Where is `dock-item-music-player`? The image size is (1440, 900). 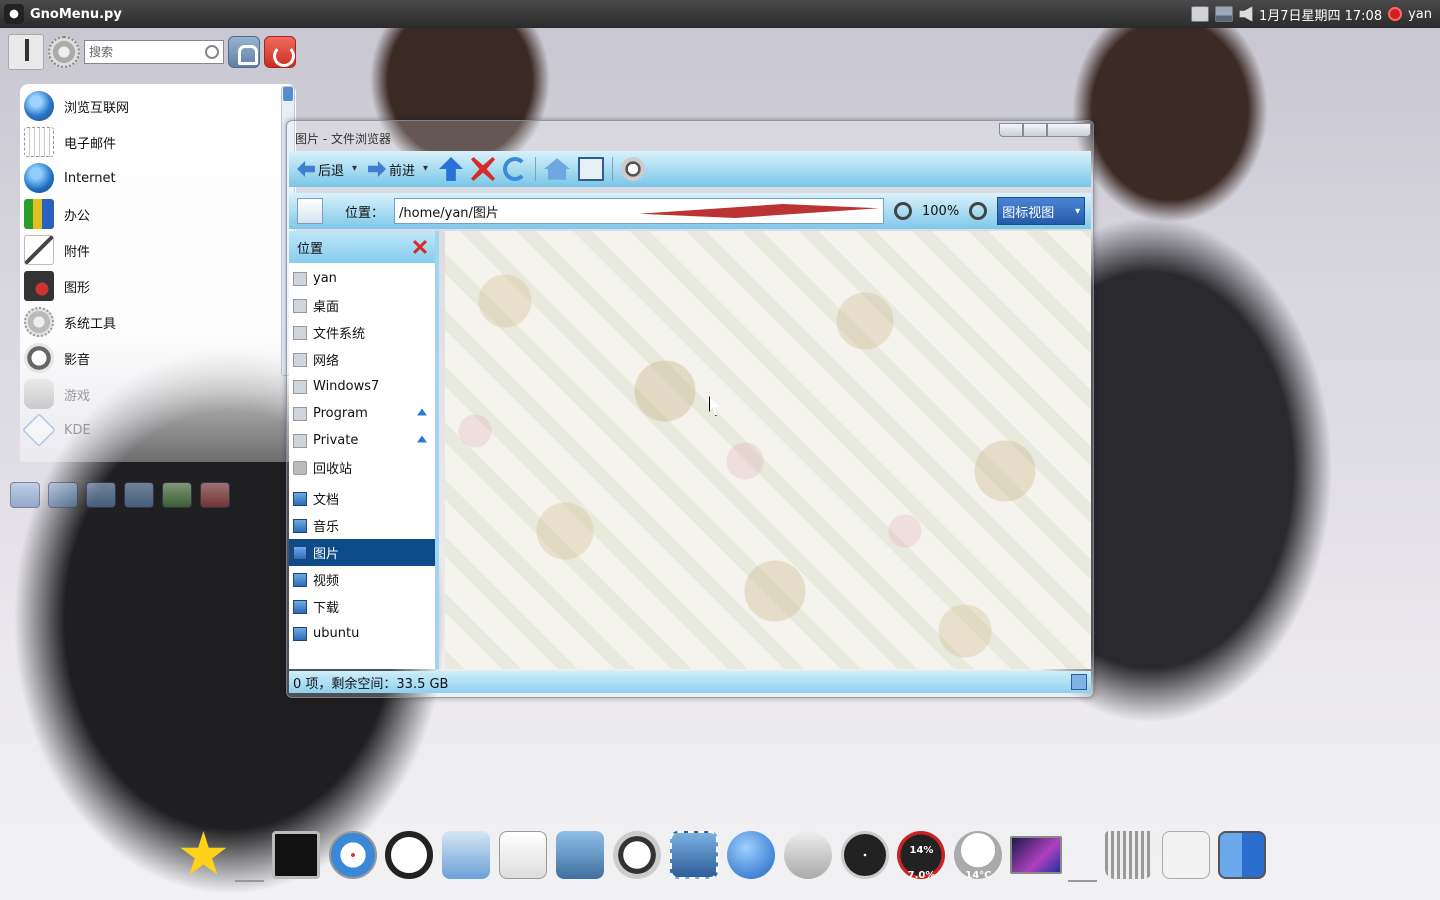
dock-item-music-player is located at coordinates (466, 855).